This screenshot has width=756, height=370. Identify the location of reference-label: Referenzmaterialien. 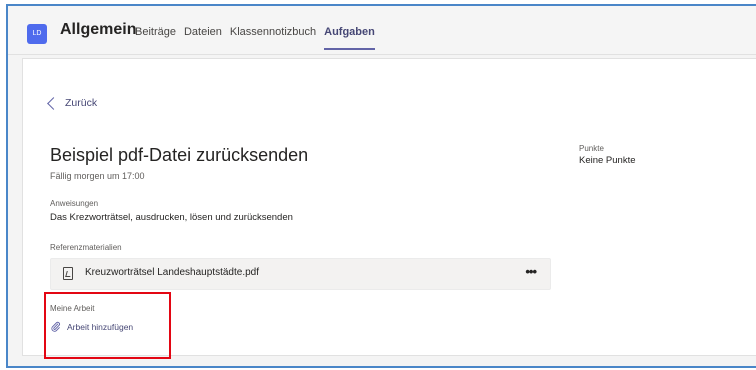
(86, 247).